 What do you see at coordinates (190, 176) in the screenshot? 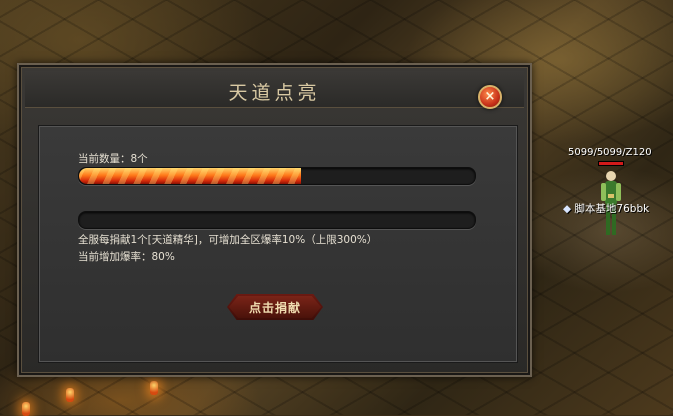
I see `donation-progress-fill` at bounding box center [190, 176].